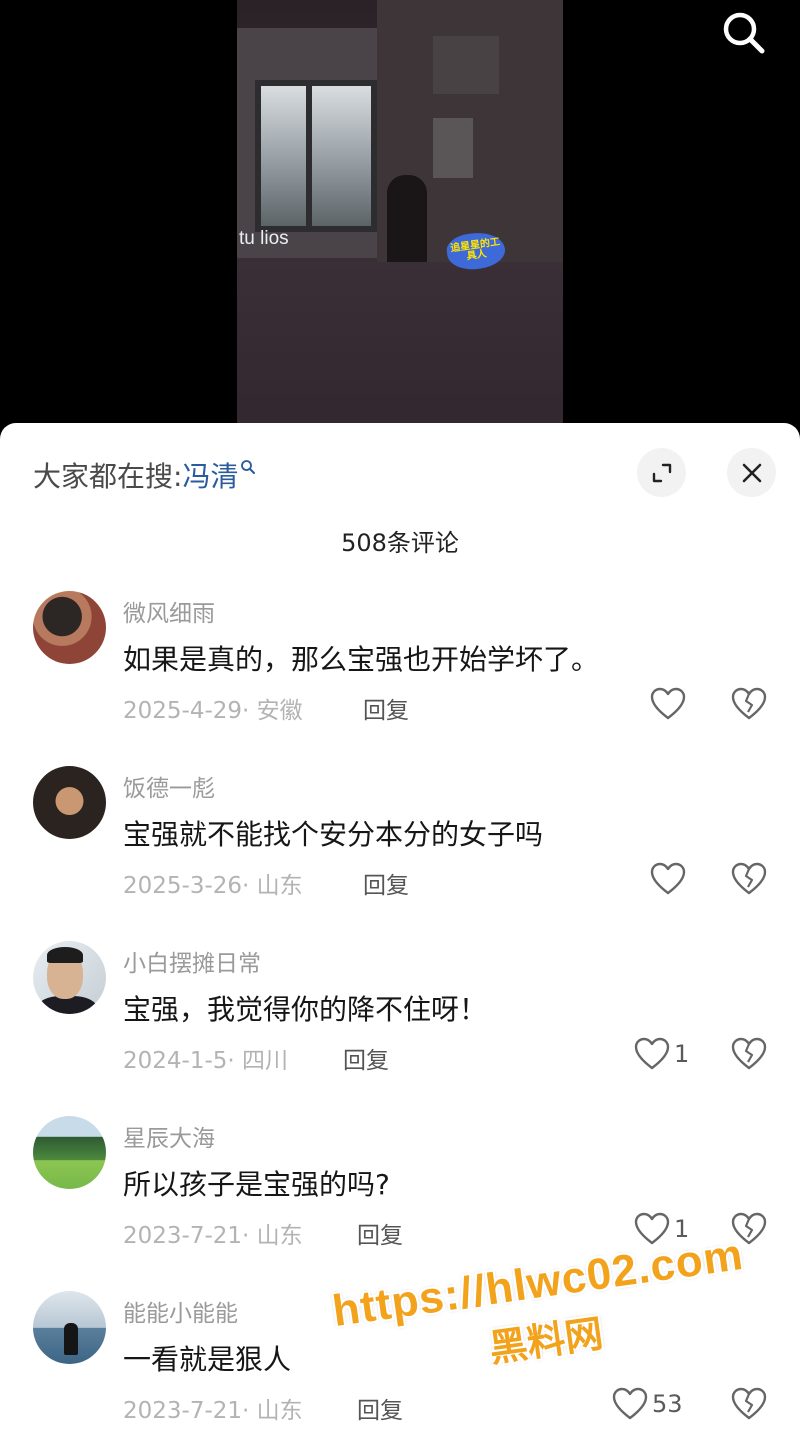 The height and width of the screenshot is (1434, 800). I want to click on comment-text: 一看就是狠人, so click(207, 1359).